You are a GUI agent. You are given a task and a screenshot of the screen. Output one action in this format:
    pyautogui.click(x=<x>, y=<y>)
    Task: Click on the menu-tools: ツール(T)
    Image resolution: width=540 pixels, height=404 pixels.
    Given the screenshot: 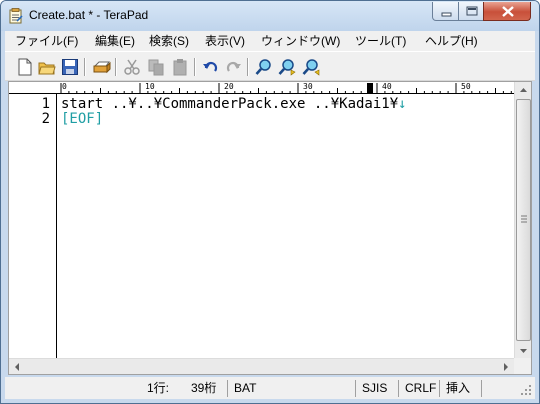 What is the action you would take?
    pyautogui.click(x=380, y=41)
    